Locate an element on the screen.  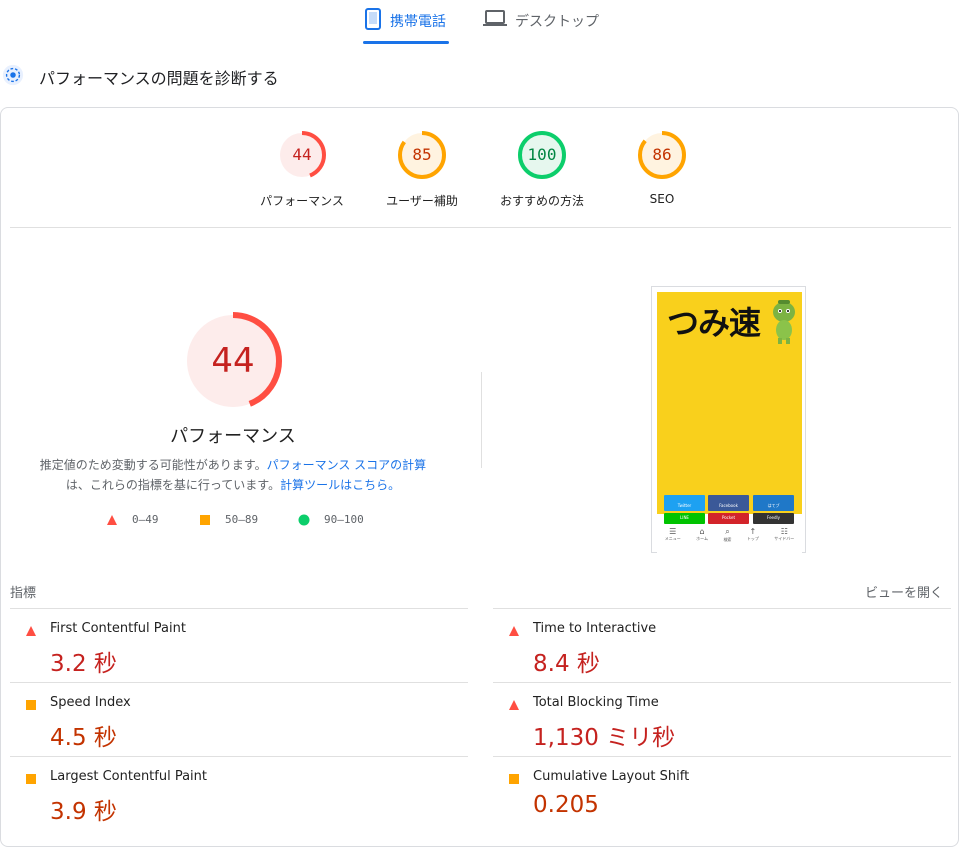
diagnose-title: パフォーマンスの問題を診断する is located at coordinates (159, 78).